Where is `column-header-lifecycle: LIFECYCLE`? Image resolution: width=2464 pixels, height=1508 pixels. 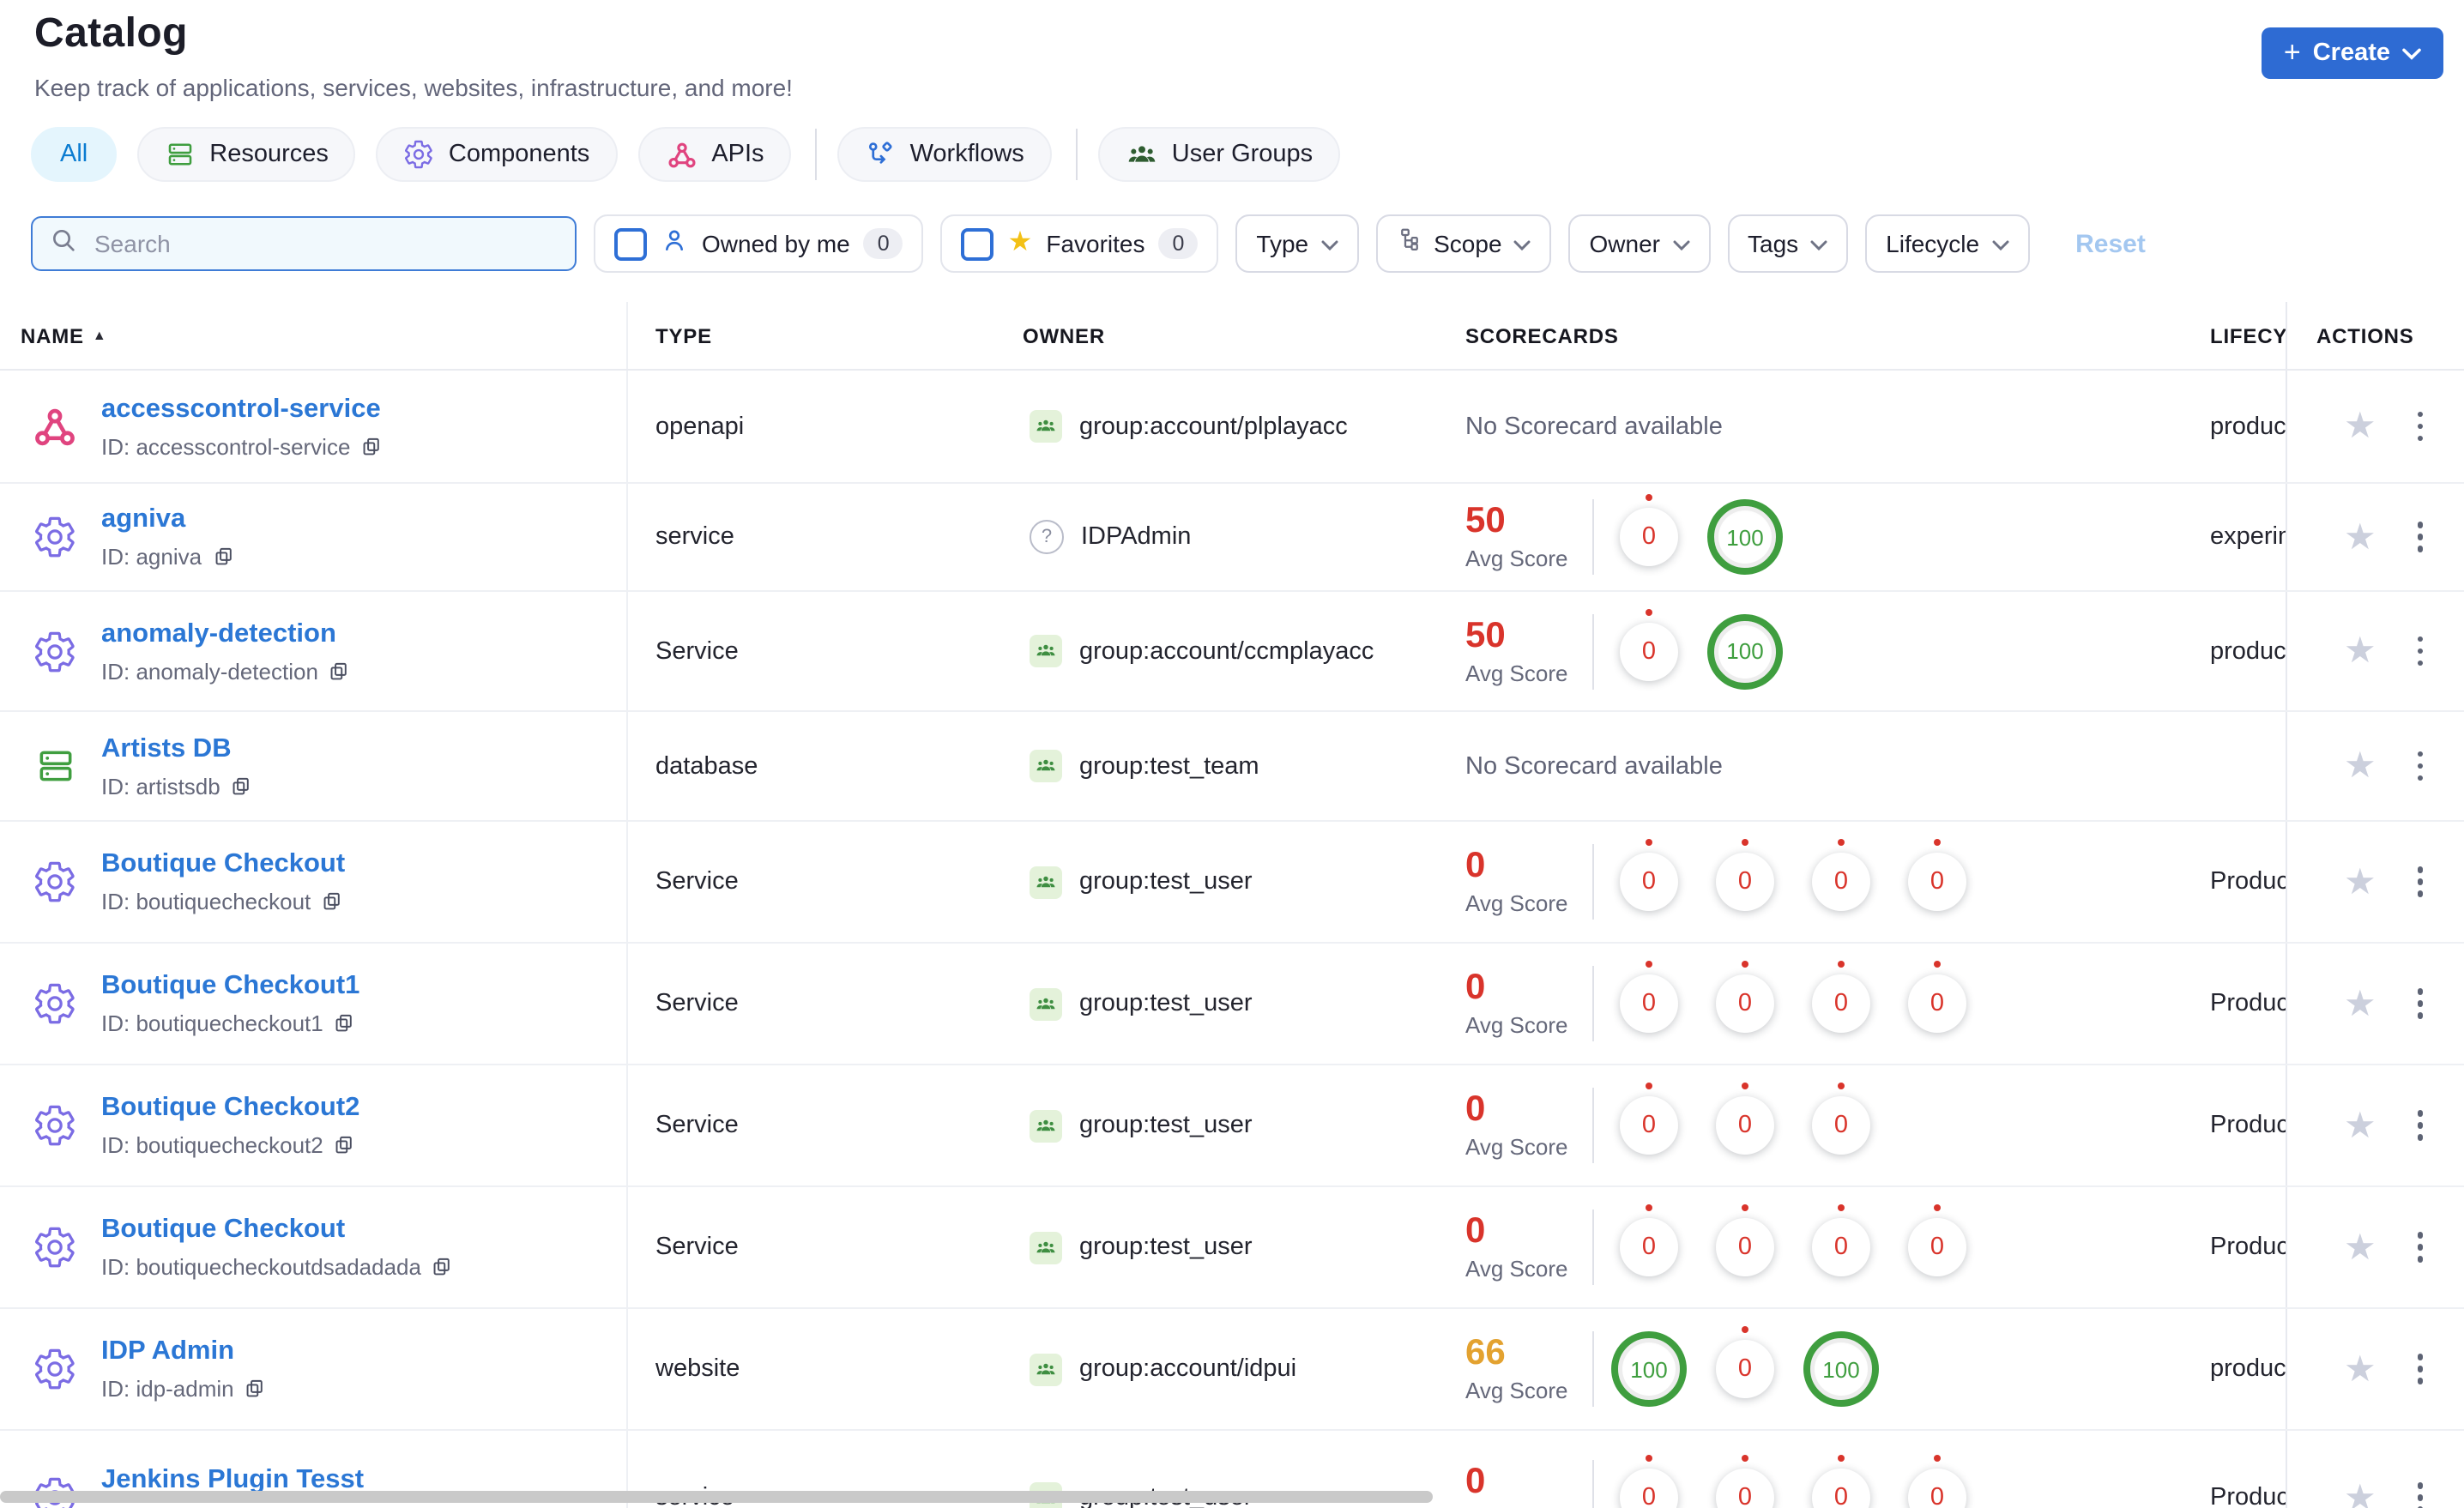
column-header-lifecycle: LIFECYCLE is located at coordinates (2248, 335).